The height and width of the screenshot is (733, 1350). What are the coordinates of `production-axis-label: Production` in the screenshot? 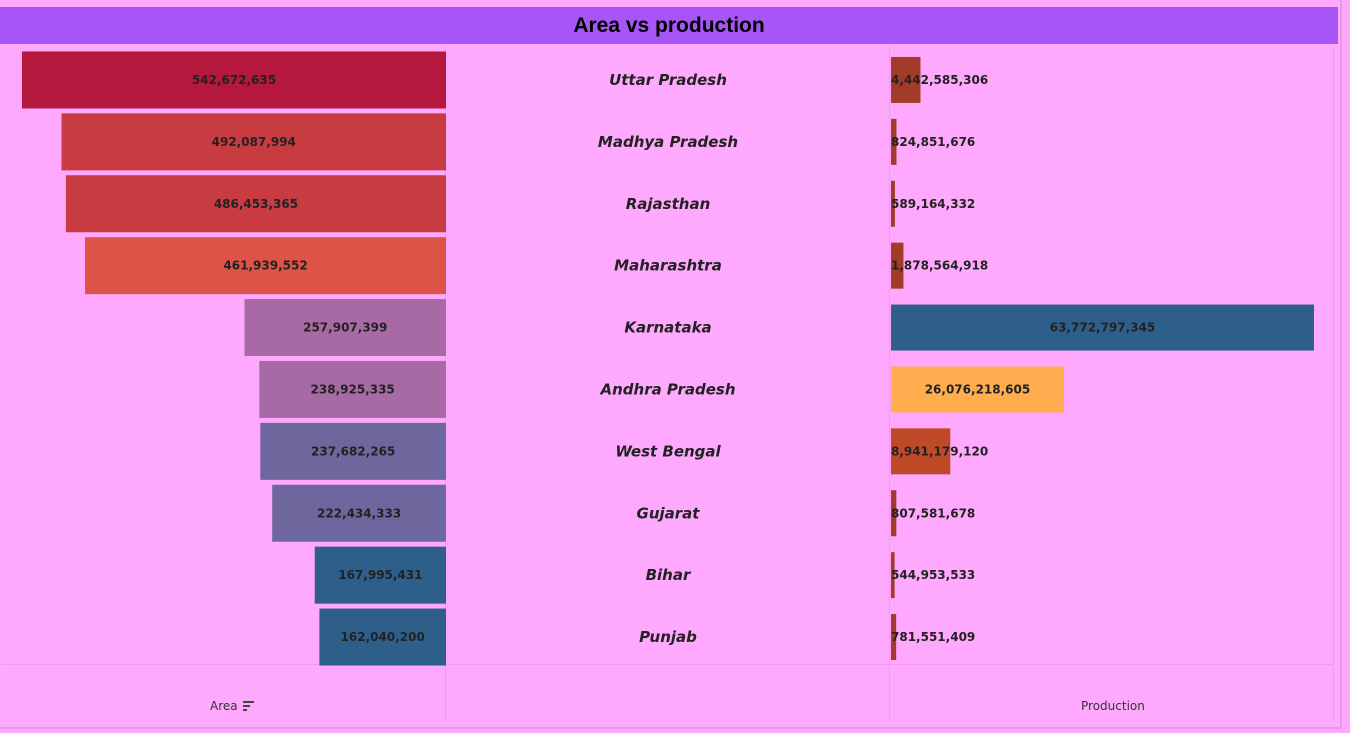 It's located at (1113, 706).